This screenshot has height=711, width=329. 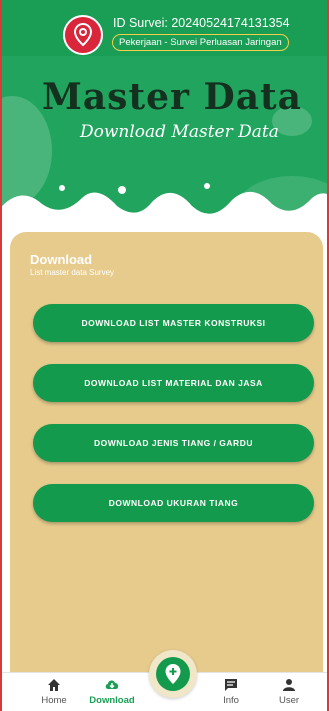 What do you see at coordinates (83, 35) in the screenshot?
I see `location-pin-icon` at bounding box center [83, 35].